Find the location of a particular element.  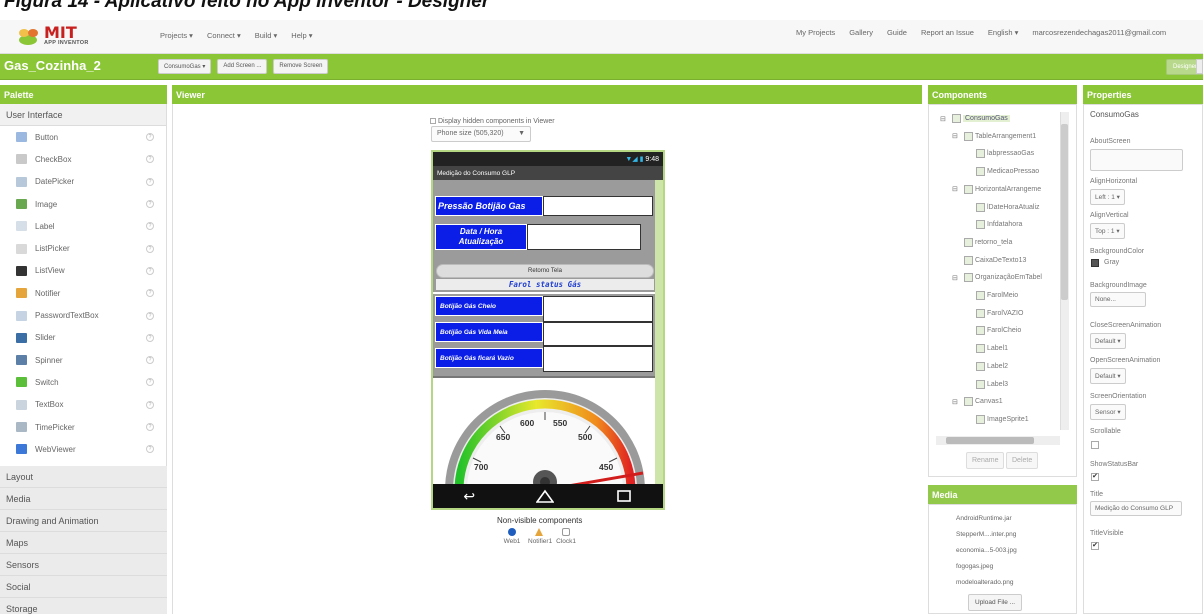

tree-node: ⊟ OrganizaçãoEmTabel is located at coordinates (997, 278).